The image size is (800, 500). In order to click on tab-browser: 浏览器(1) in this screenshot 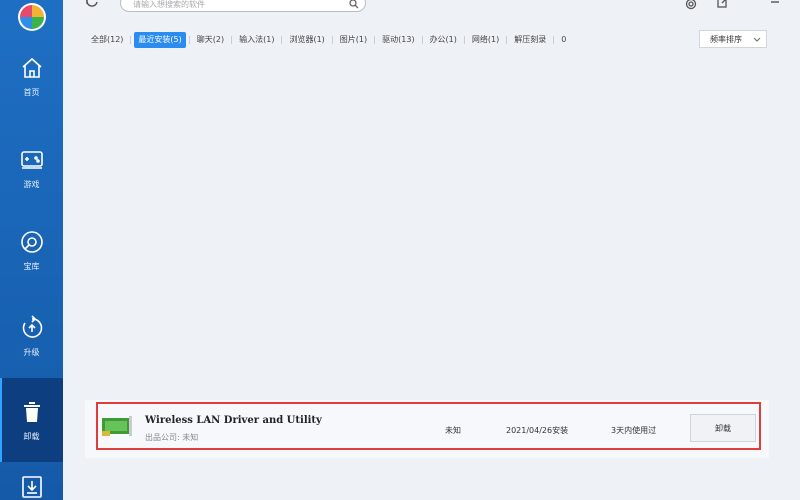, I will do `click(306, 40)`.